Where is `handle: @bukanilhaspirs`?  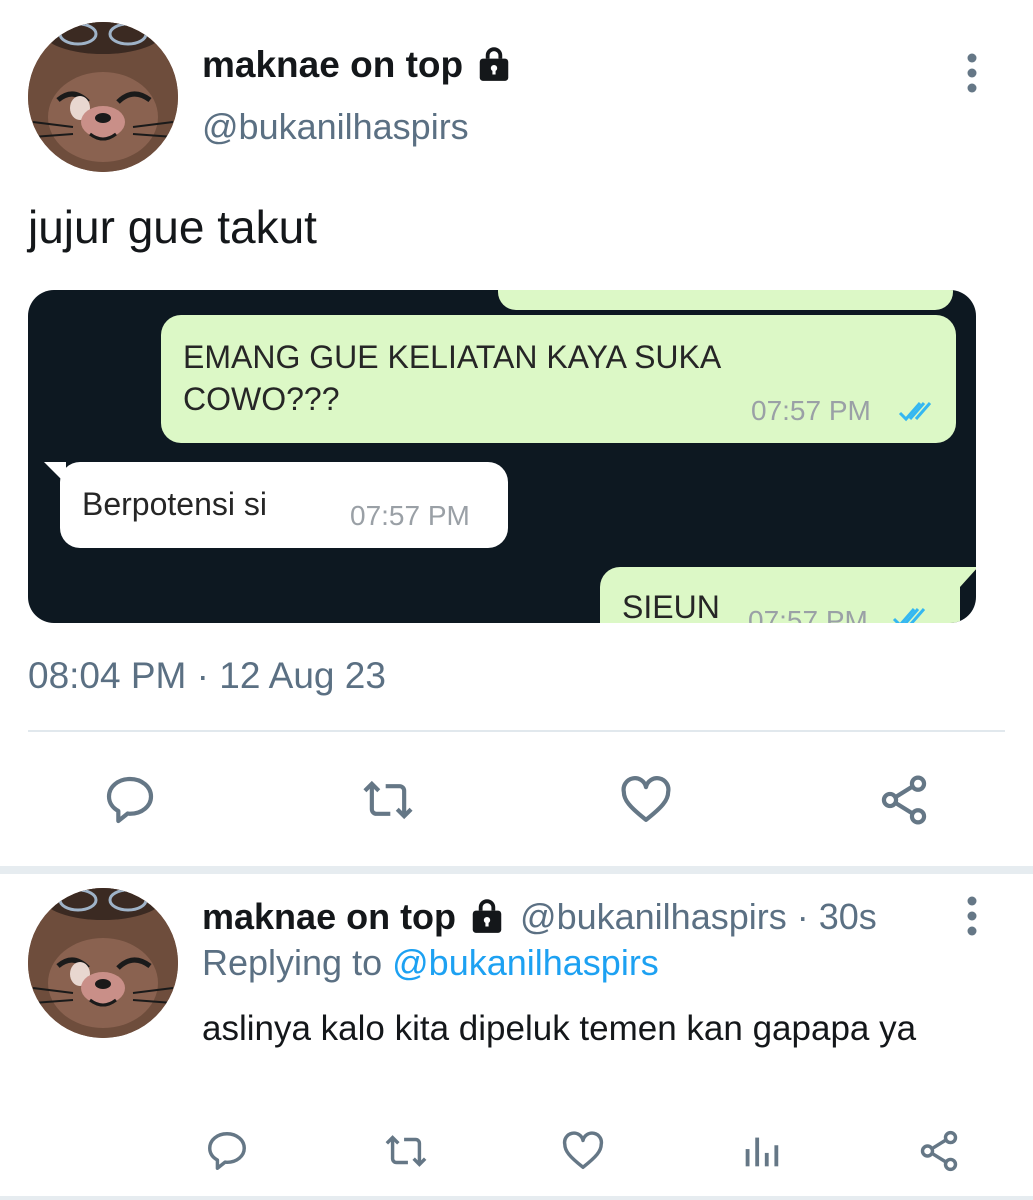
handle: @bukanilhaspirs is located at coordinates (335, 127).